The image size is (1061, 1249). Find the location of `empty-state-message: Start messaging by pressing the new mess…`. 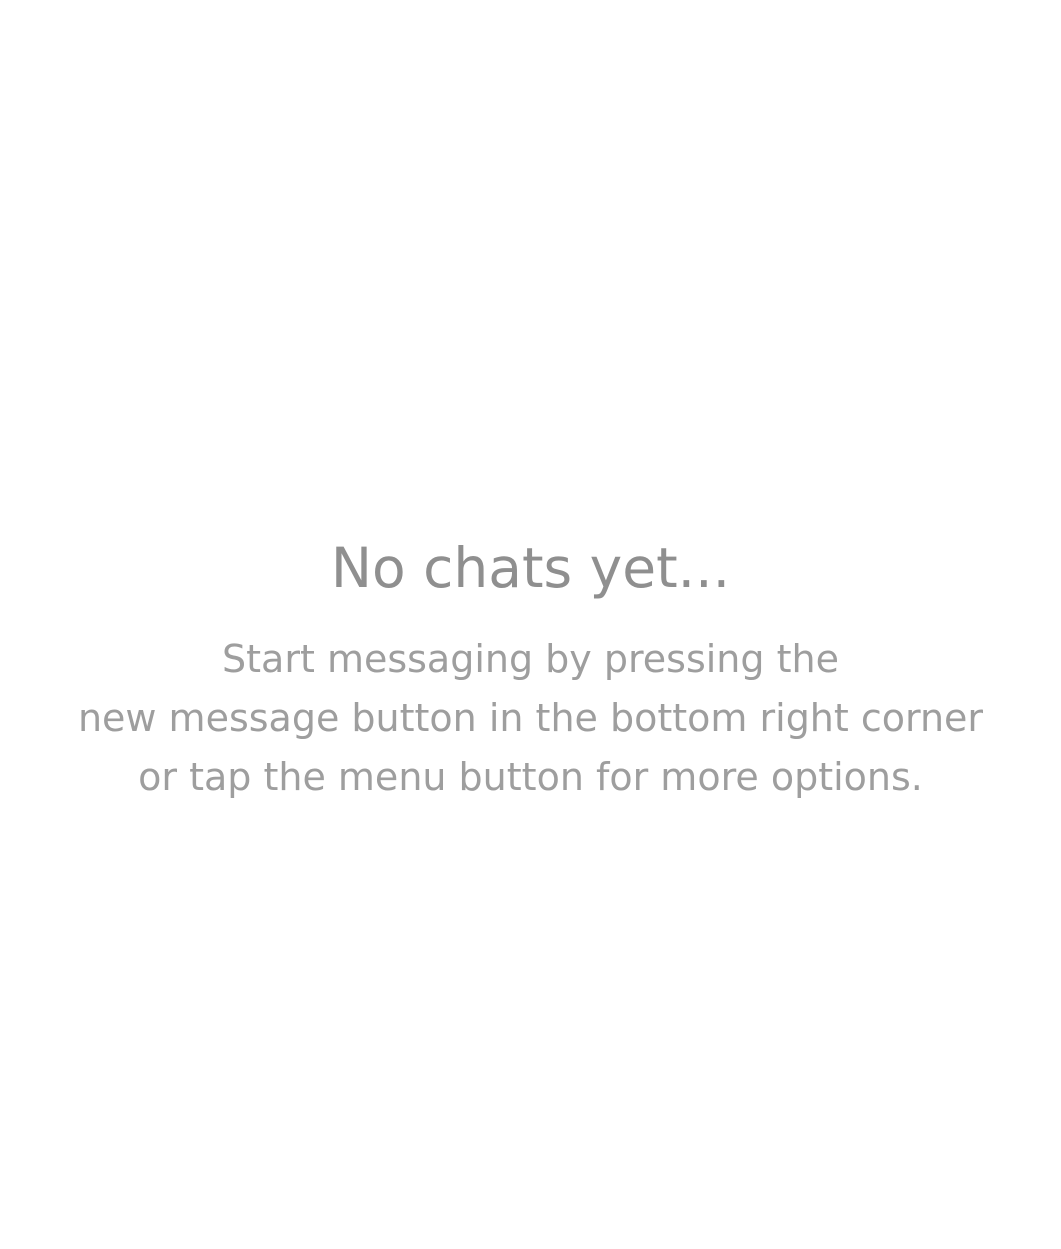

empty-state-message: Start messaging by pressing the new mess… is located at coordinates (530, 718).